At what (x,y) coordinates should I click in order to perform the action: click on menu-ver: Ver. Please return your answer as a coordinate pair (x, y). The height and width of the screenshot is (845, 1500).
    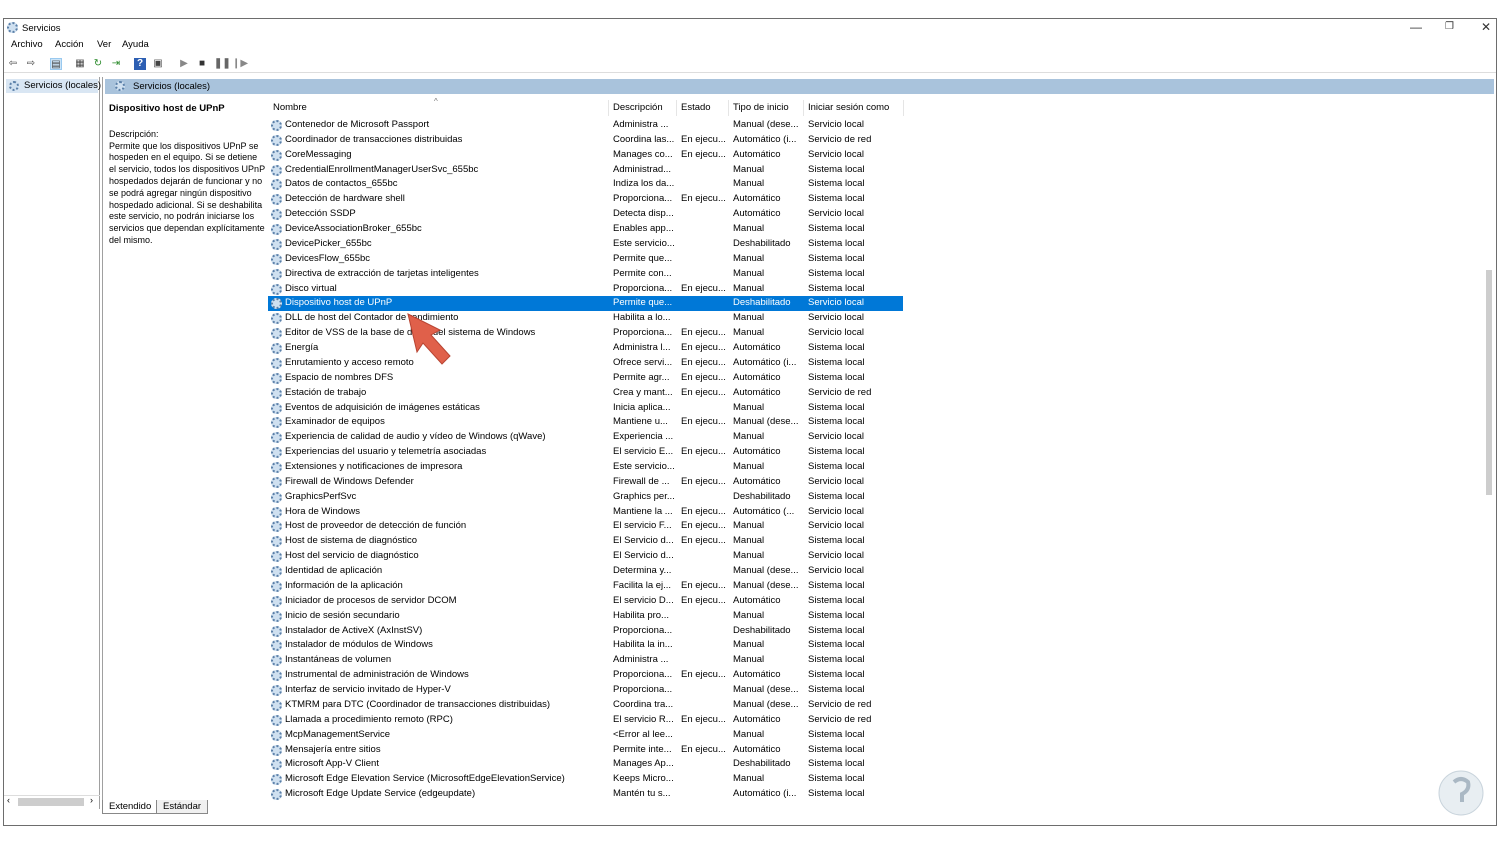
    Looking at the image, I should click on (104, 44).